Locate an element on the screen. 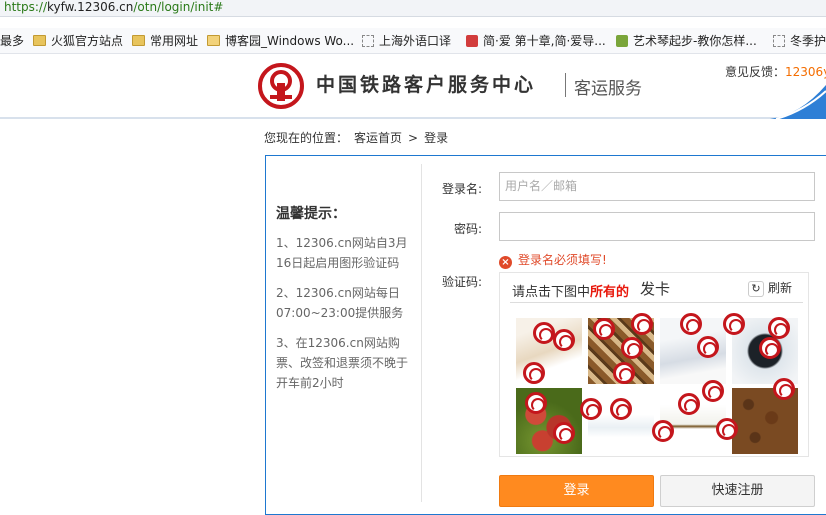 Image resolution: width=826 pixels, height=515 pixels. site-subtitle: 客运服务 is located at coordinates (608, 89).